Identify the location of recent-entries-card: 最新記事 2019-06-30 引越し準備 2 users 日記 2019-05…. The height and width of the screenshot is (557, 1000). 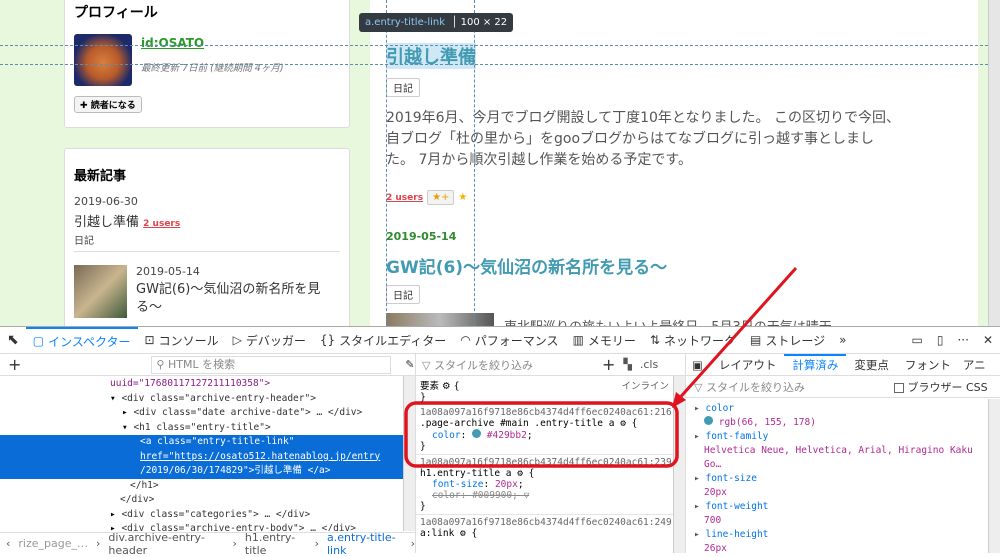
(207, 237).